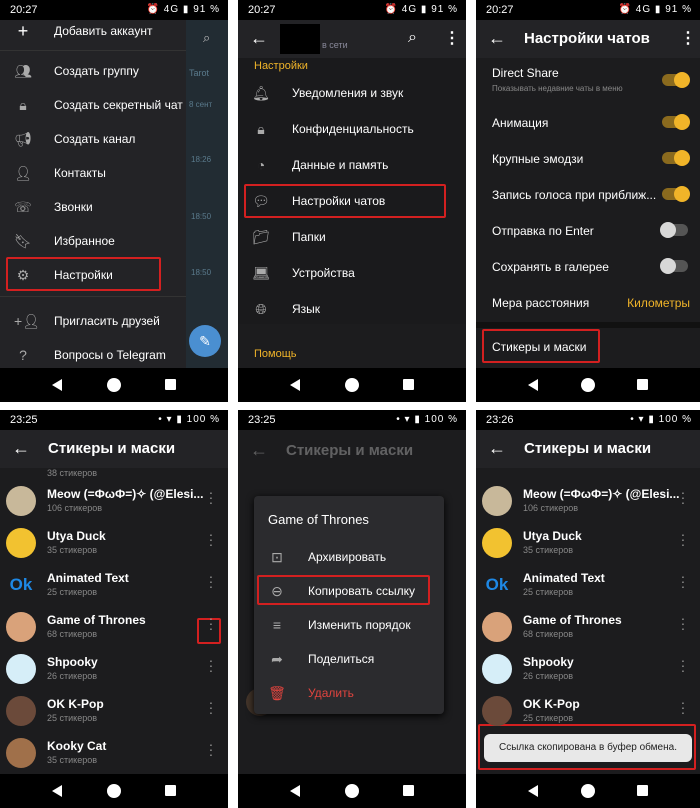 The width and height of the screenshot is (700, 808). Describe the element at coordinates (349, 625) in the screenshot. I see `menu-reorder: ≡ Изменить порядок` at that location.